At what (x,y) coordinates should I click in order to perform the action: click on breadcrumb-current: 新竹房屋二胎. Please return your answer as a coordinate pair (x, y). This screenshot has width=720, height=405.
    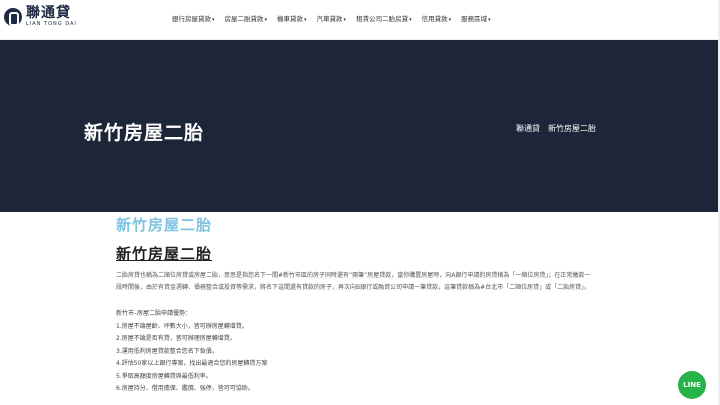
    Looking at the image, I should click on (572, 128).